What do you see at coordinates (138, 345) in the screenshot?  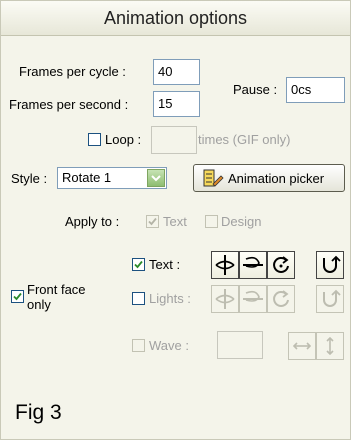 I see `wave-checkbox` at bounding box center [138, 345].